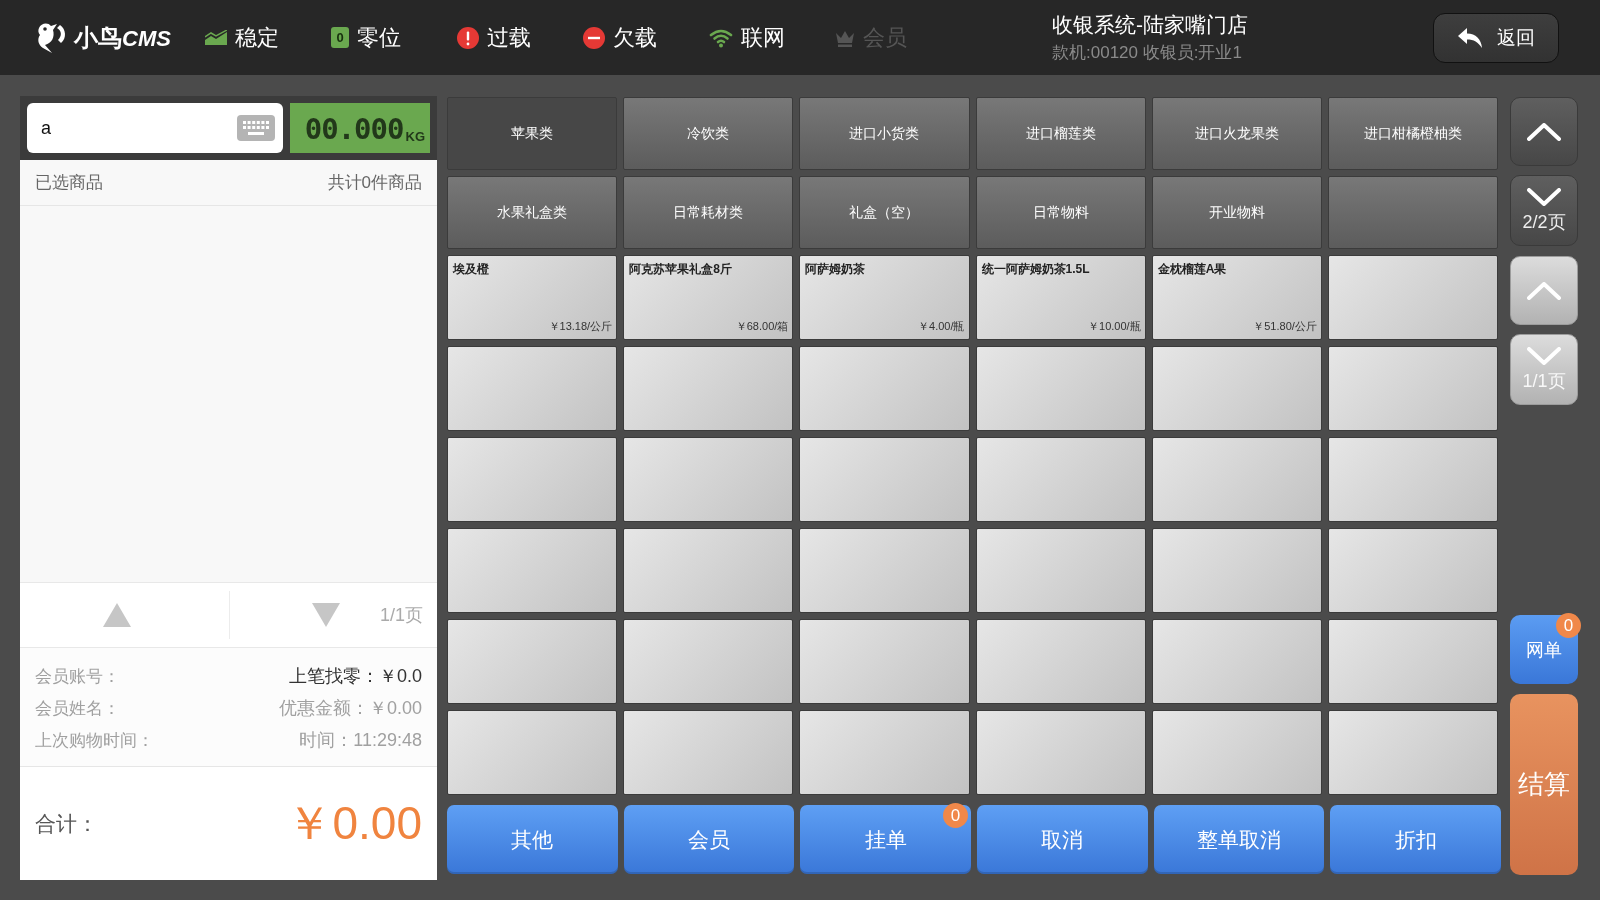 The height and width of the screenshot is (900, 1600). I want to click on product-name: 金枕榴莲A果, so click(1192, 269).